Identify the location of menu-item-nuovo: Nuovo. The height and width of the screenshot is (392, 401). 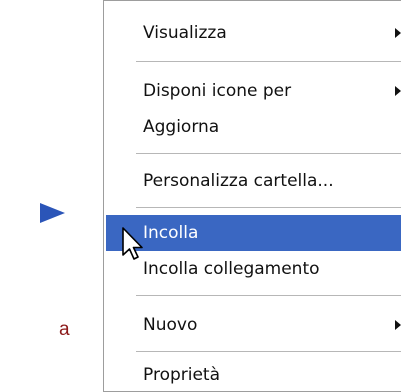
(253, 325).